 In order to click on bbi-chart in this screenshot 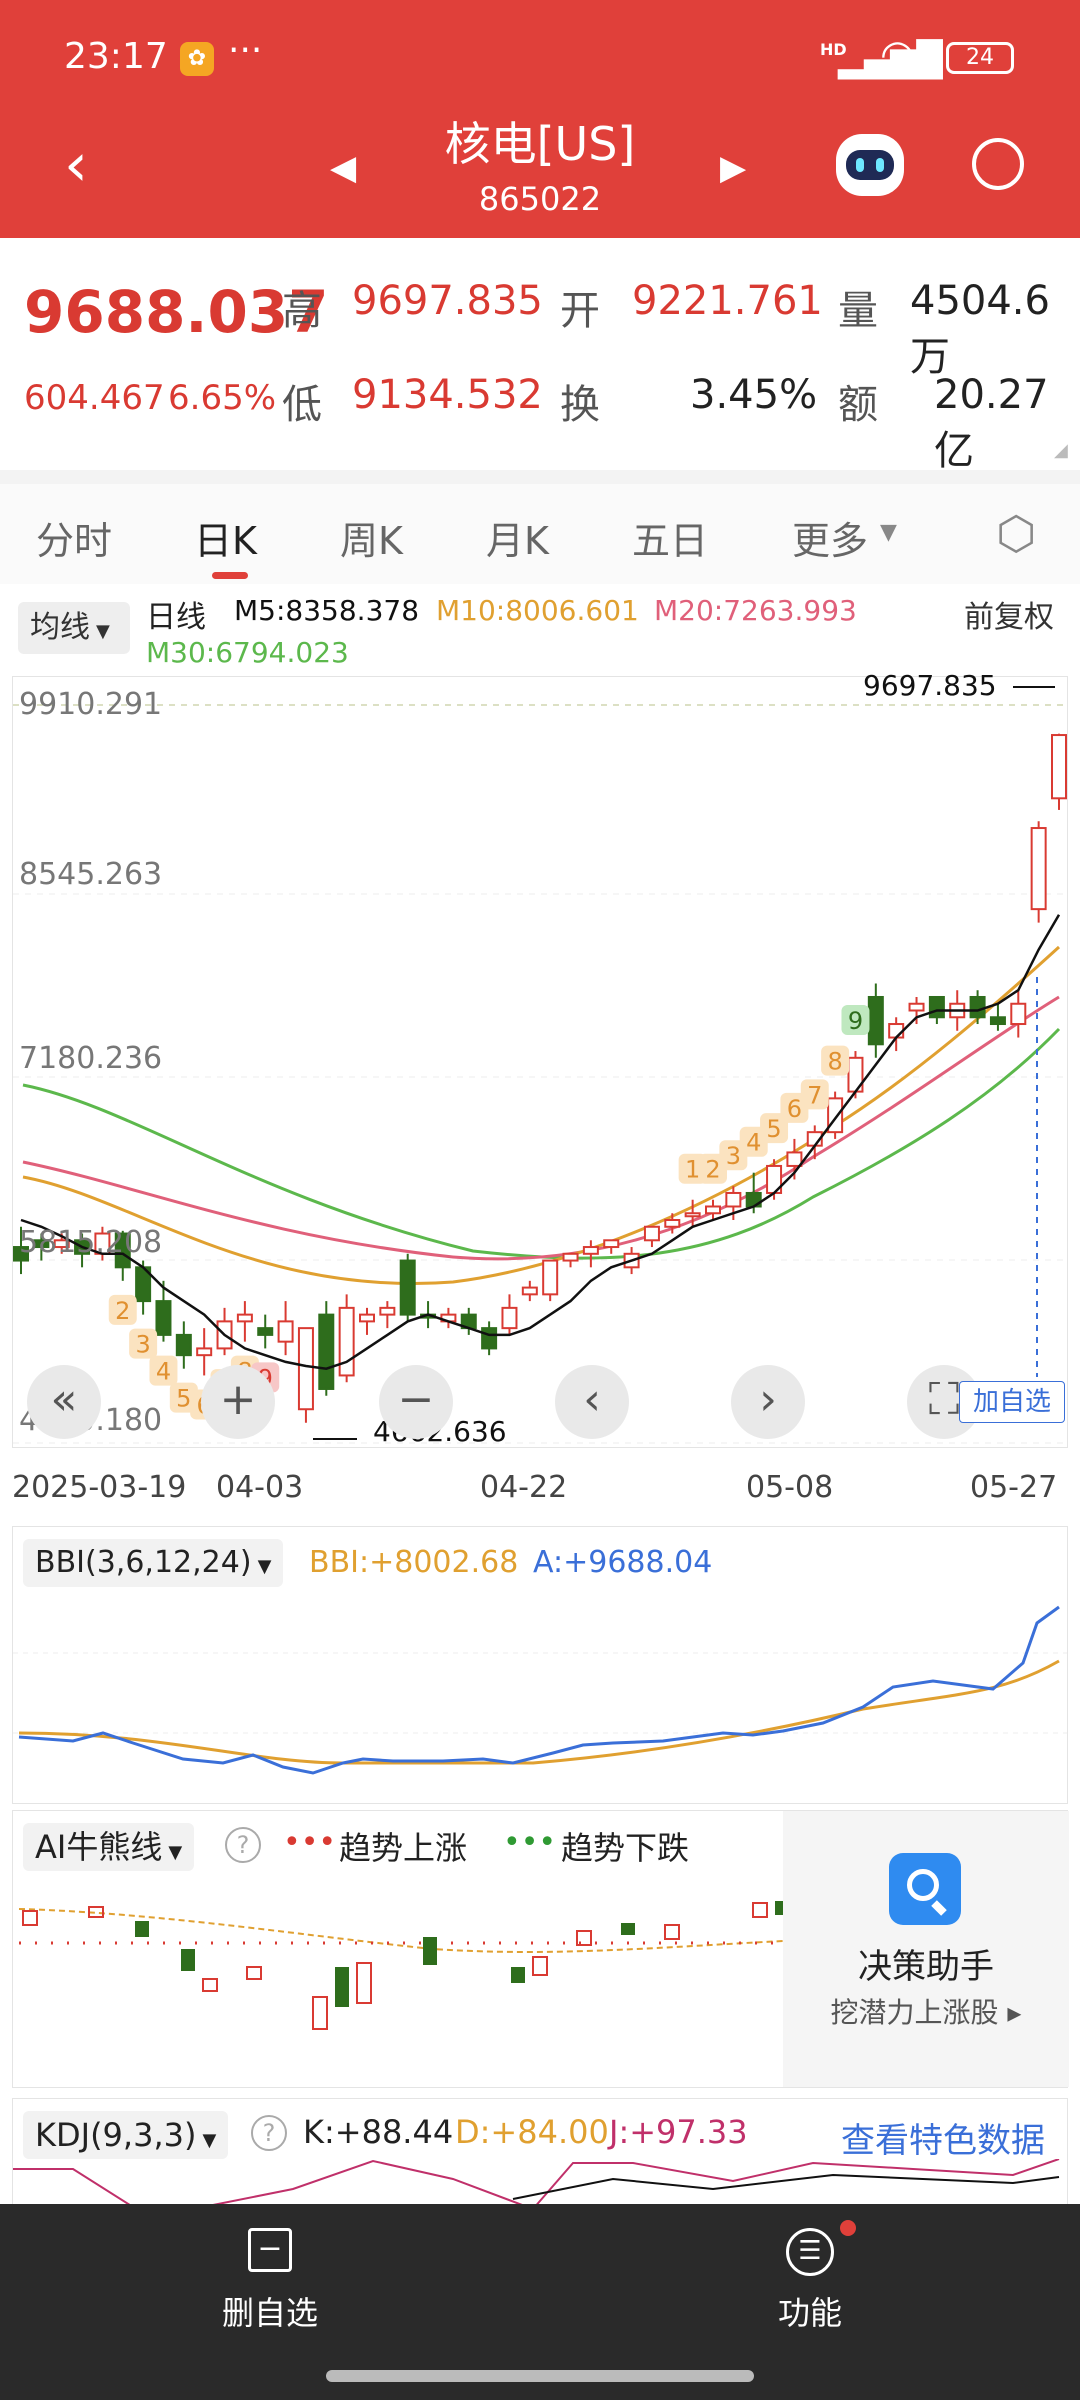, I will do `click(540, 1690)`.